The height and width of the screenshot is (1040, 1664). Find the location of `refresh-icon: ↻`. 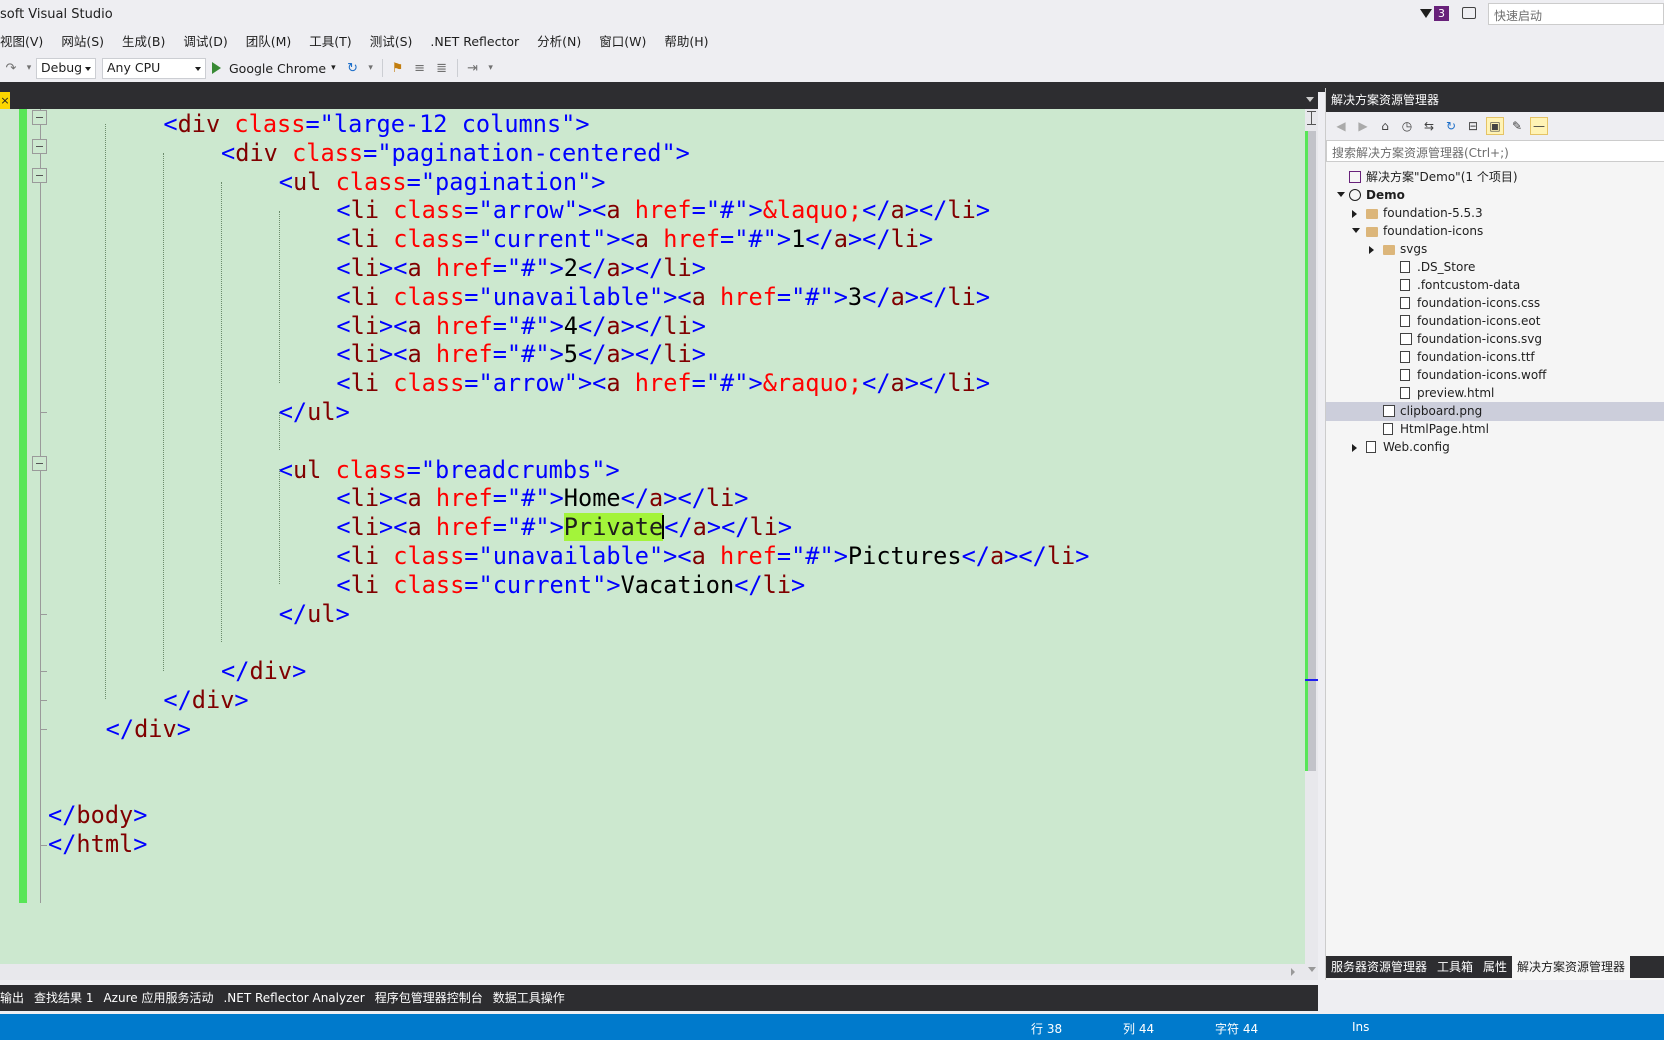

refresh-icon: ↻ is located at coordinates (1451, 126).